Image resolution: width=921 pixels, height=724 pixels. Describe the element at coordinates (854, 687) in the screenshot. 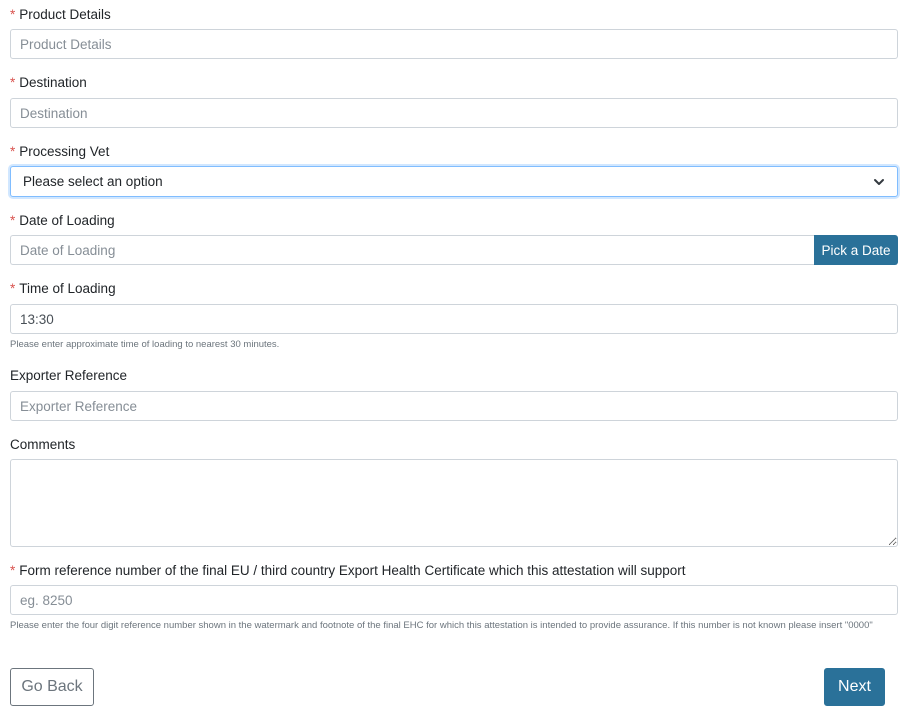

I see `next-button: Next` at that location.